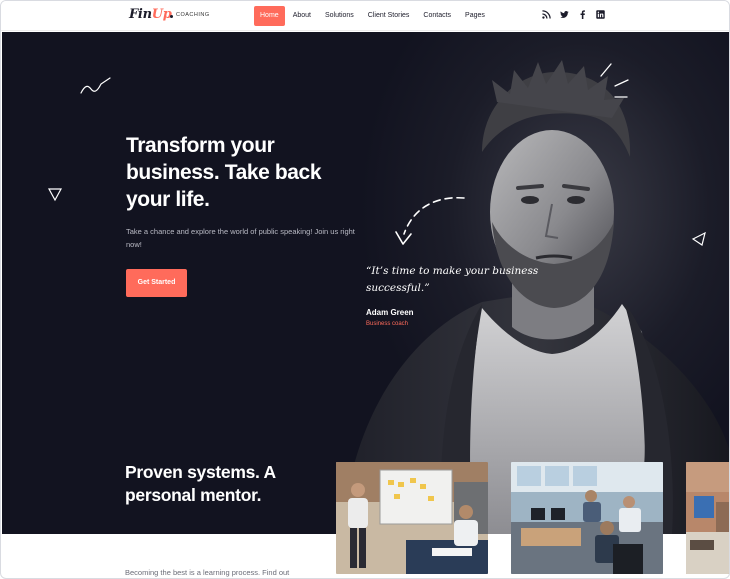 This screenshot has height=579, width=730. What do you see at coordinates (55, 195) in the screenshot?
I see `triangle-decoration-left` at bounding box center [55, 195].